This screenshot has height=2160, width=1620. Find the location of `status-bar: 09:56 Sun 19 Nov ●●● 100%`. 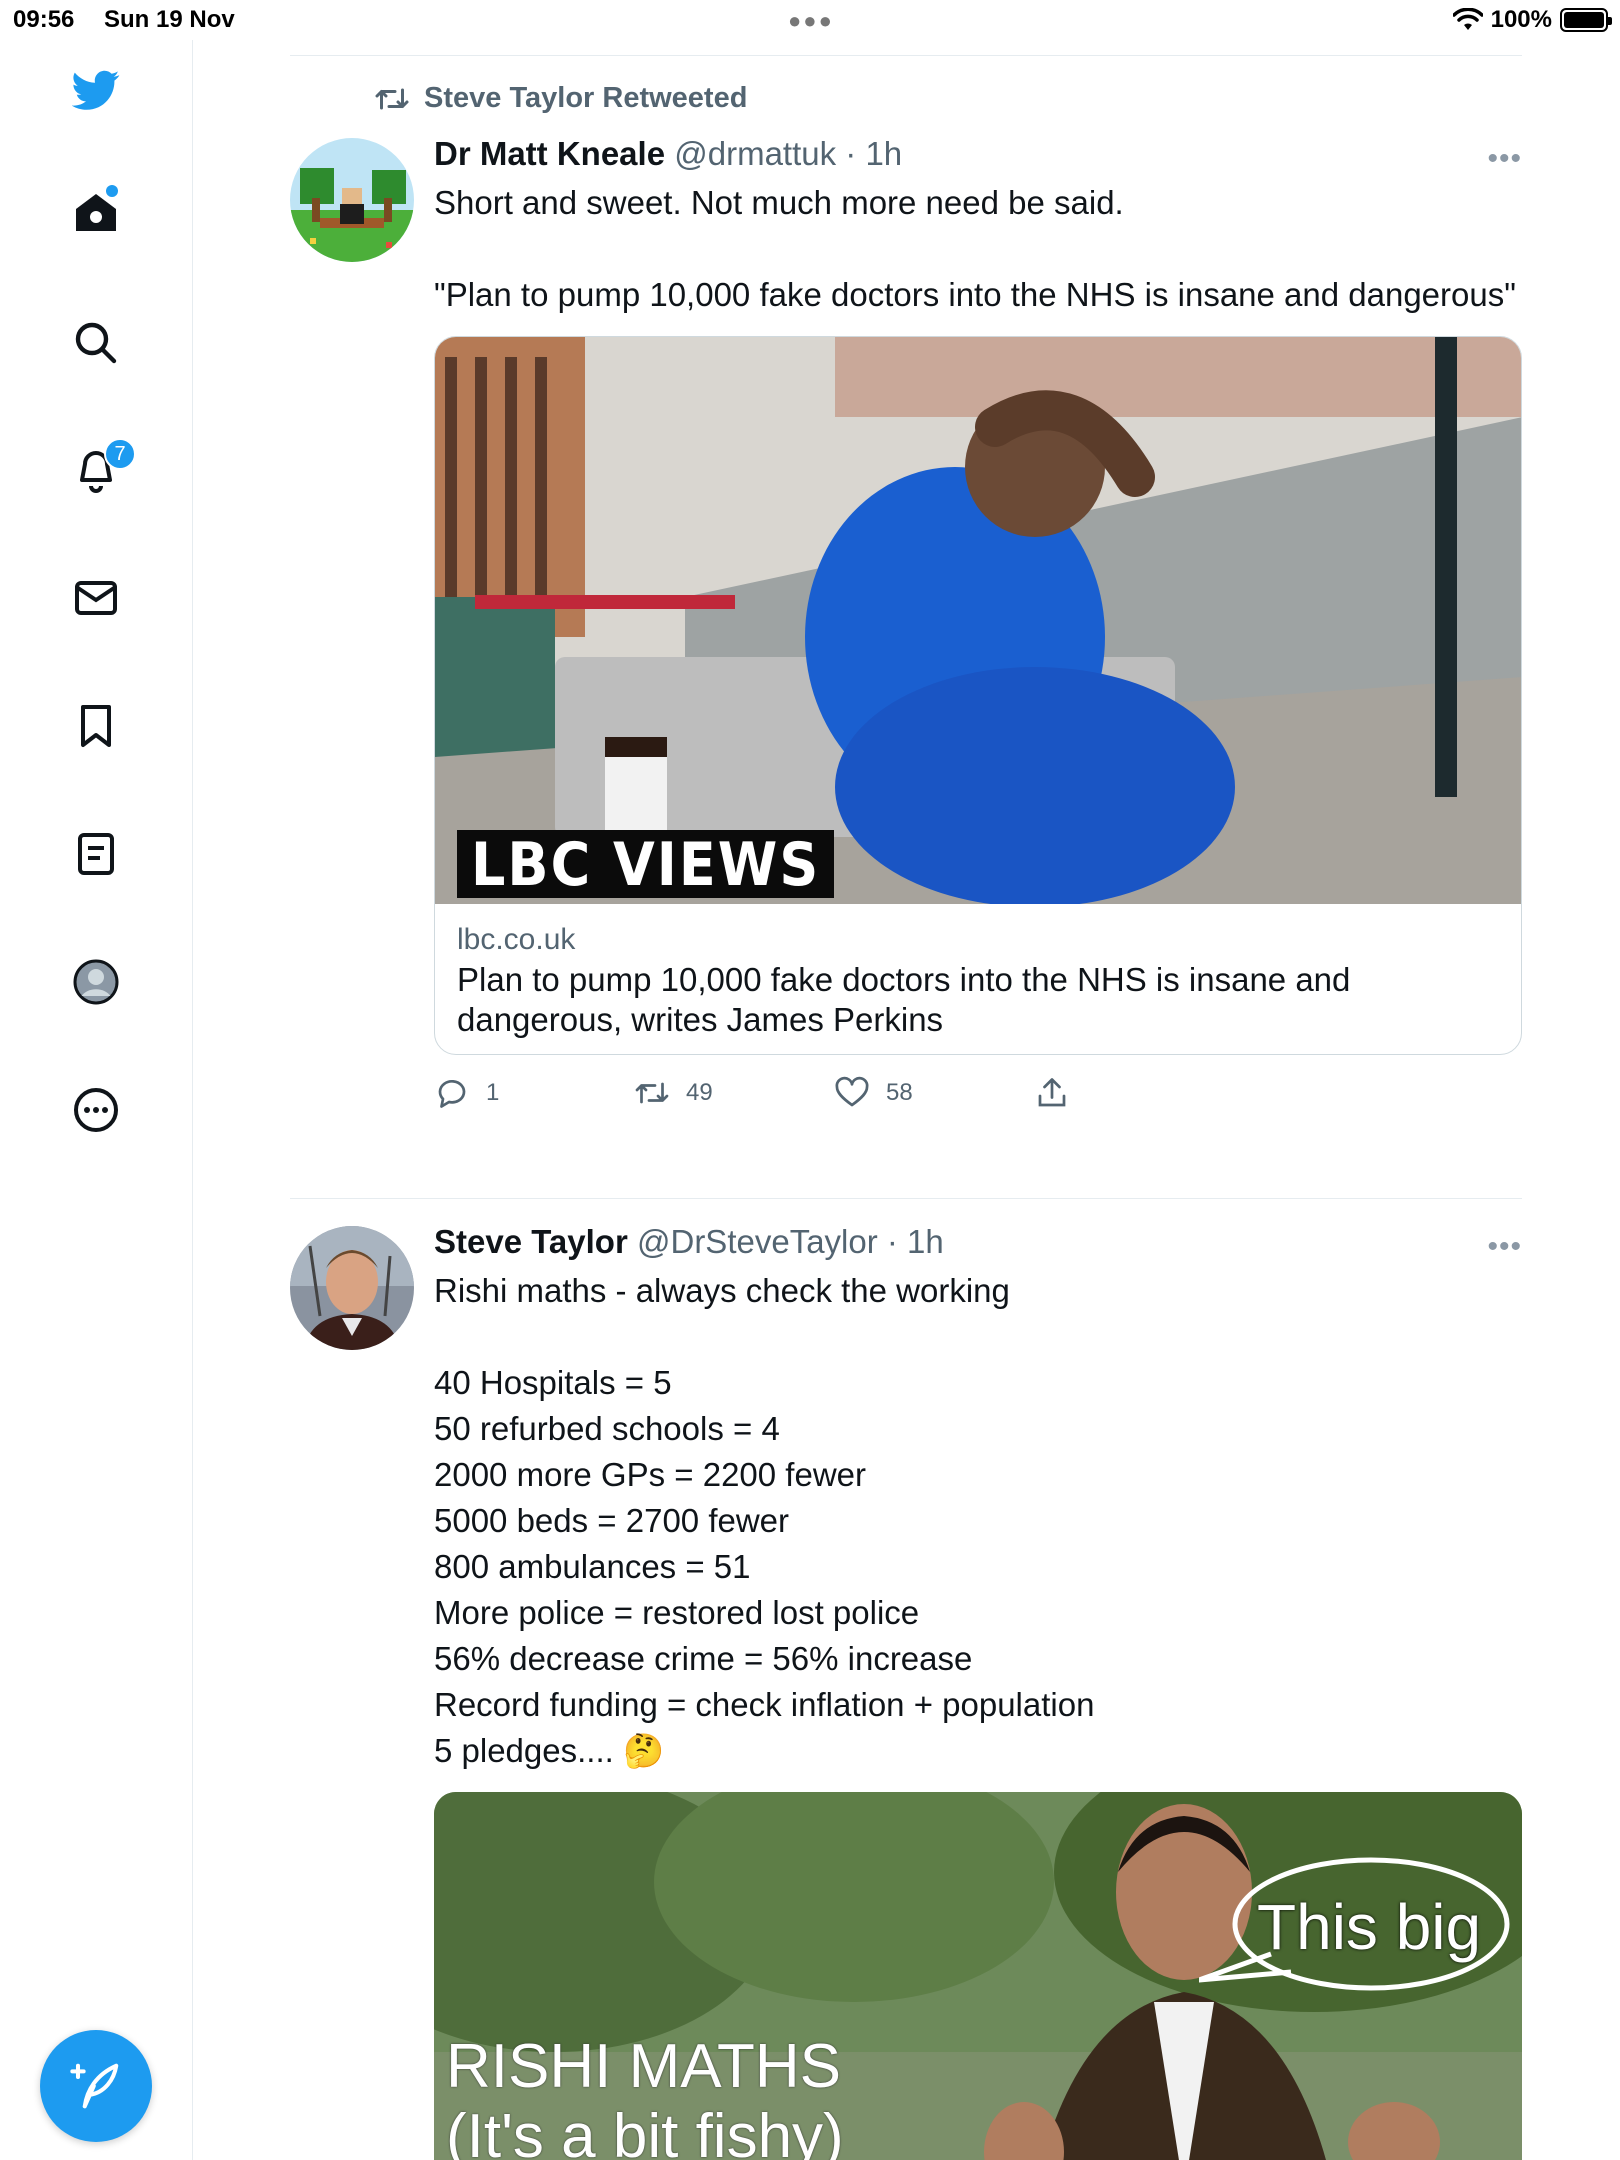

status-bar: 09:56 Sun 19 Nov ●●● 100% is located at coordinates (810, 20).